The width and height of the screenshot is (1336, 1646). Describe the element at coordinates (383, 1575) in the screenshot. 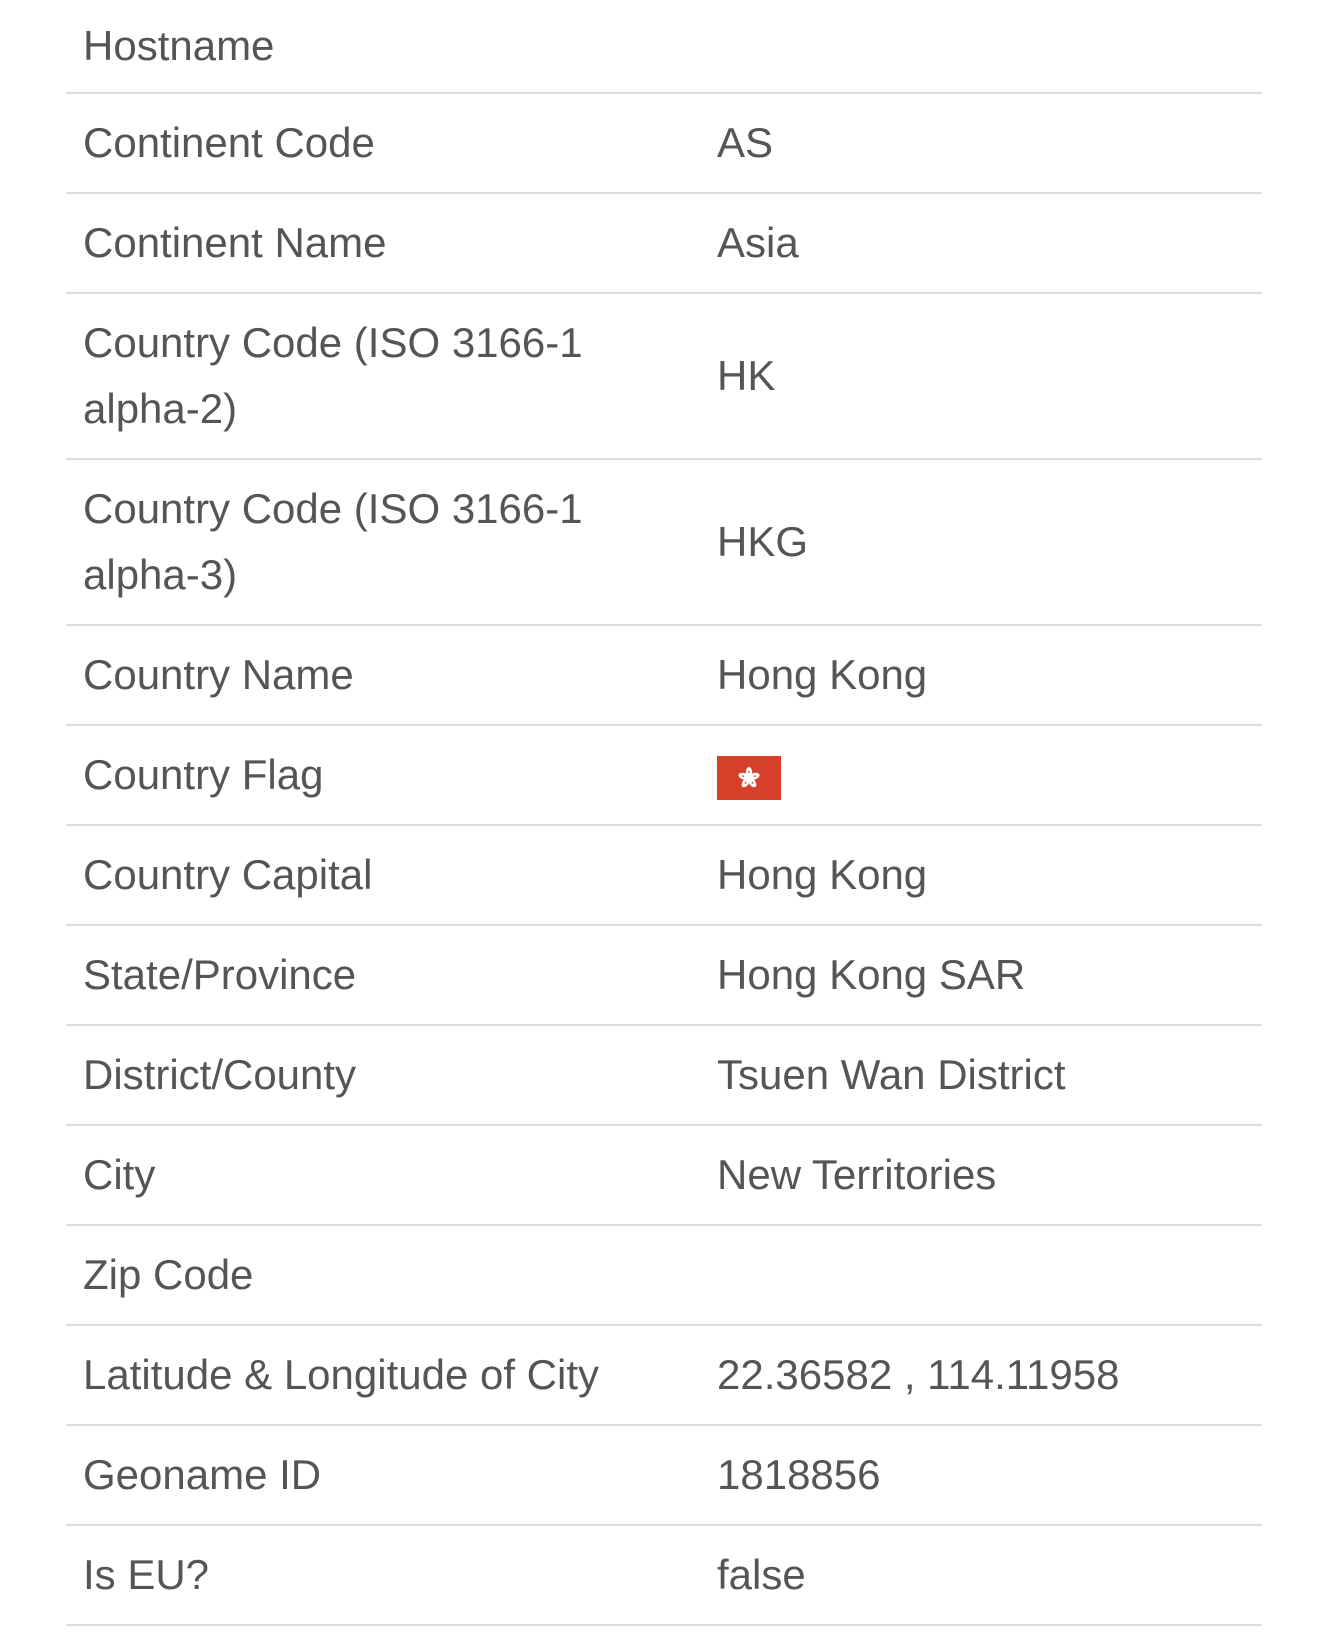

I see `row-label: Is EU?` at that location.